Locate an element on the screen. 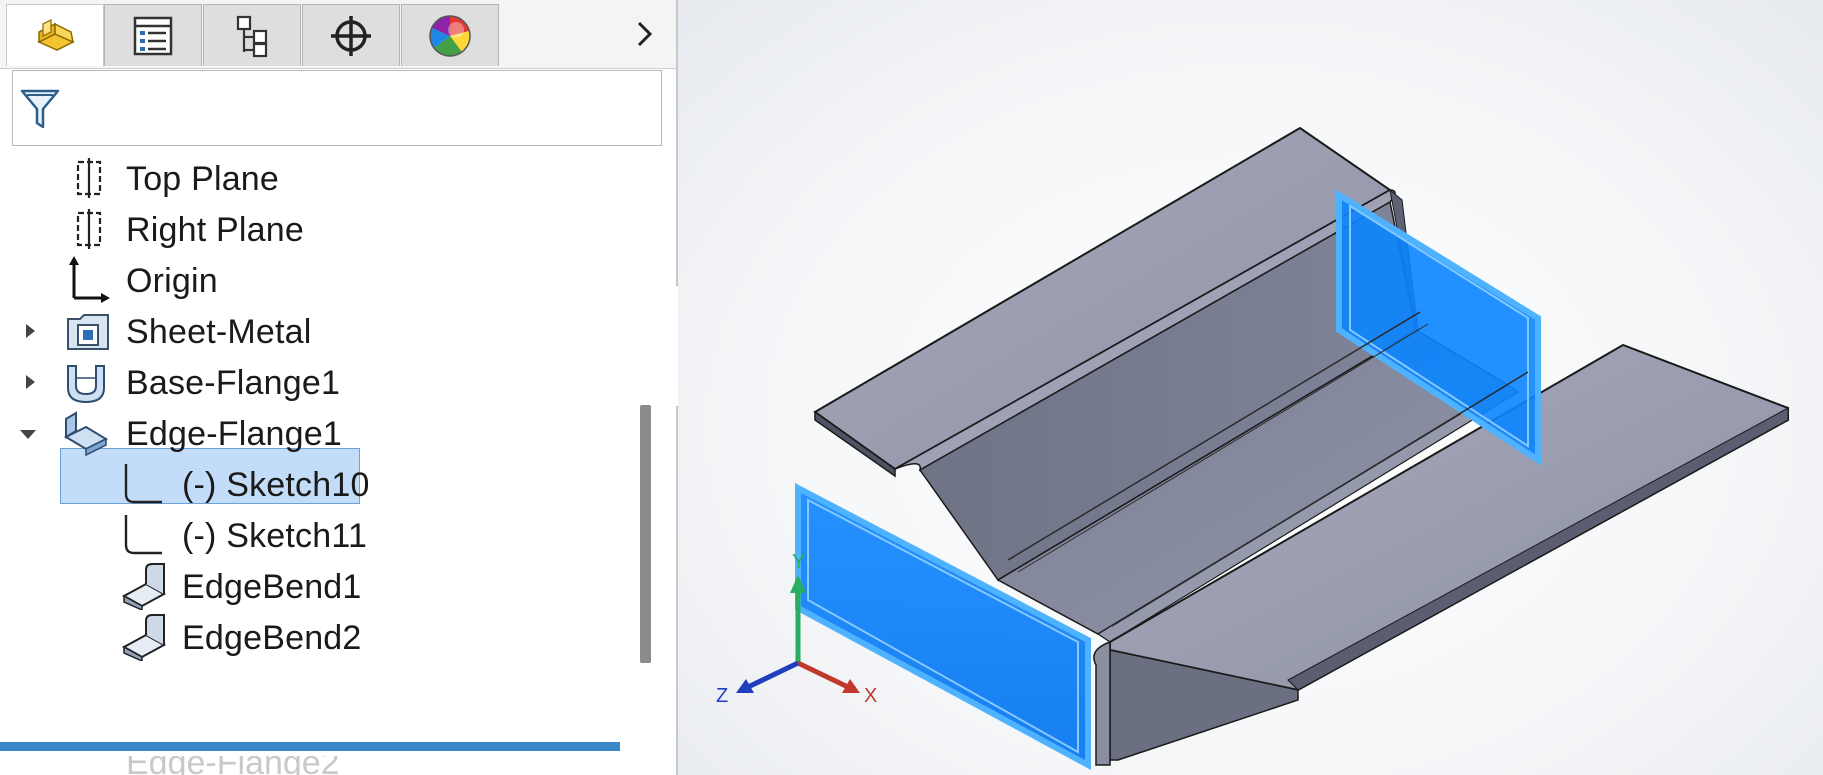 Image resolution: width=1823 pixels, height=775 pixels. tree-item-label: Top Plane is located at coordinates (203, 179).